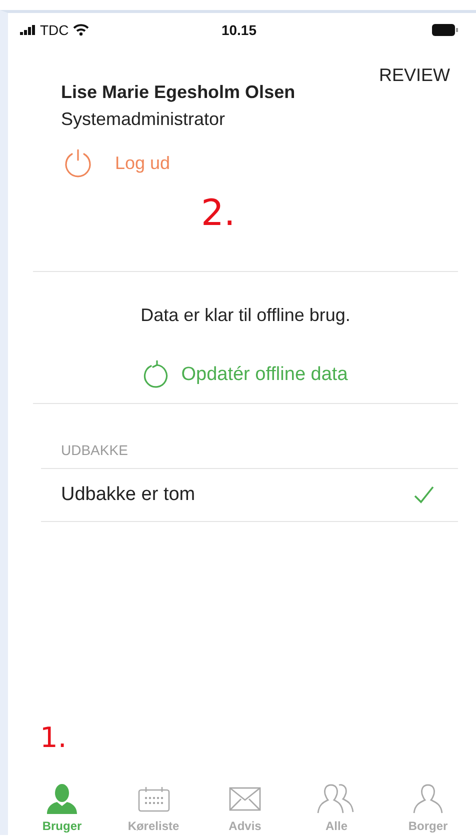 The height and width of the screenshot is (838, 476). I want to click on logout-button: Log ud, so click(116, 163).